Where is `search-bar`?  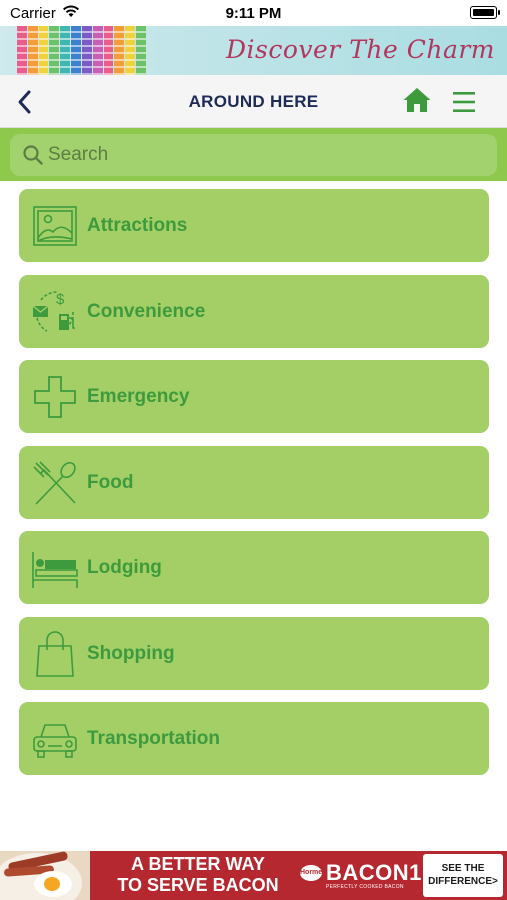
search-bar is located at coordinates (253, 154).